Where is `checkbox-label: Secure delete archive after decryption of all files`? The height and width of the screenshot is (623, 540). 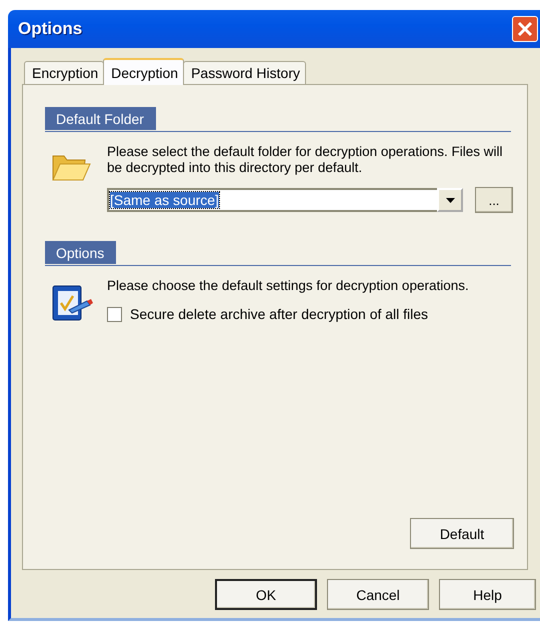 checkbox-label: Secure delete archive after decryption of all files is located at coordinates (279, 314).